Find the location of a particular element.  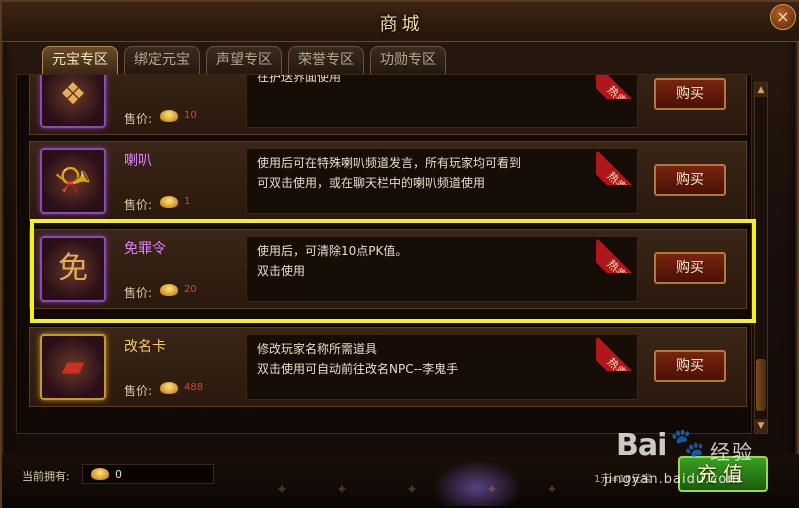

tab-bound-yuanbao: 绑定元宝 is located at coordinates (162, 60).